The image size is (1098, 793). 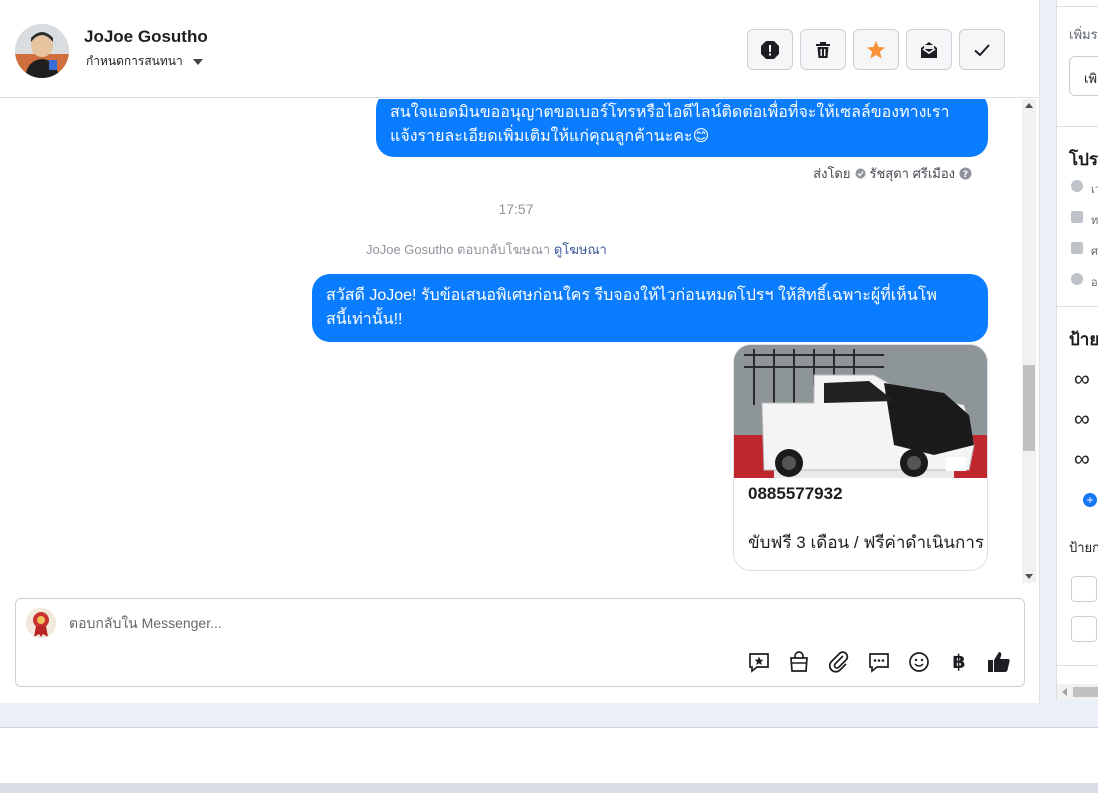 What do you see at coordinates (516, 209) in the screenshot?
I see `message-timestamp: 17:57` at bounding box center [516, 209].